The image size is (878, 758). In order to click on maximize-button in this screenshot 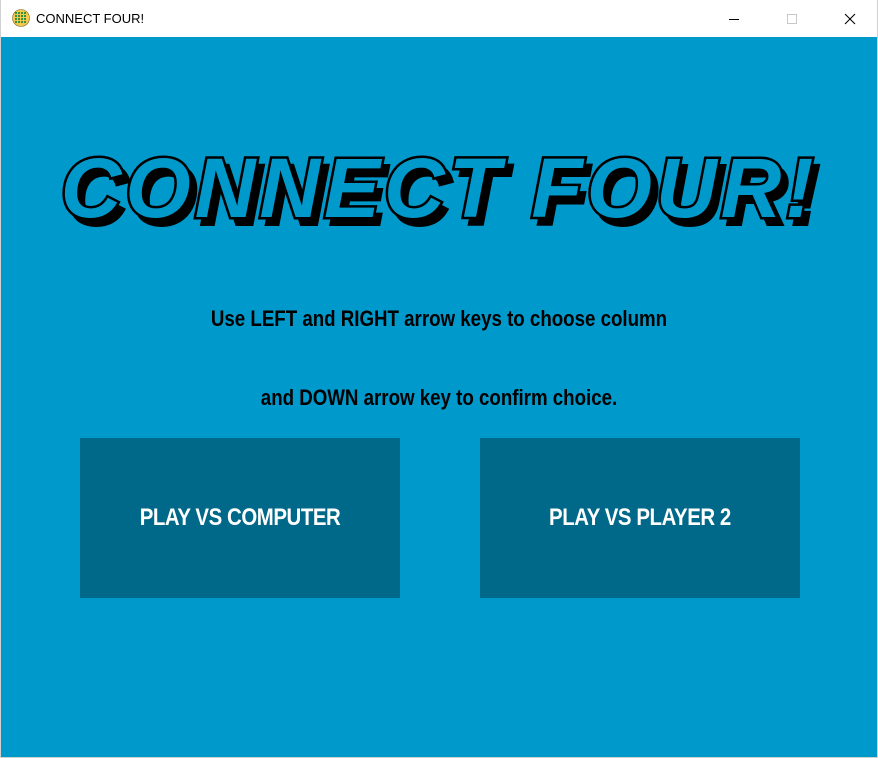, I will do `click(792, 18)`.